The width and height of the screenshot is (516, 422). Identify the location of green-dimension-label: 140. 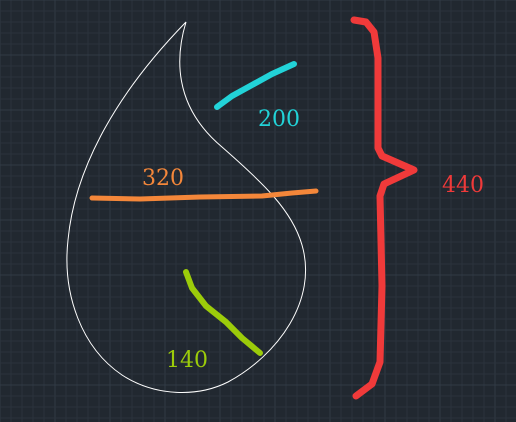
(187, 360).